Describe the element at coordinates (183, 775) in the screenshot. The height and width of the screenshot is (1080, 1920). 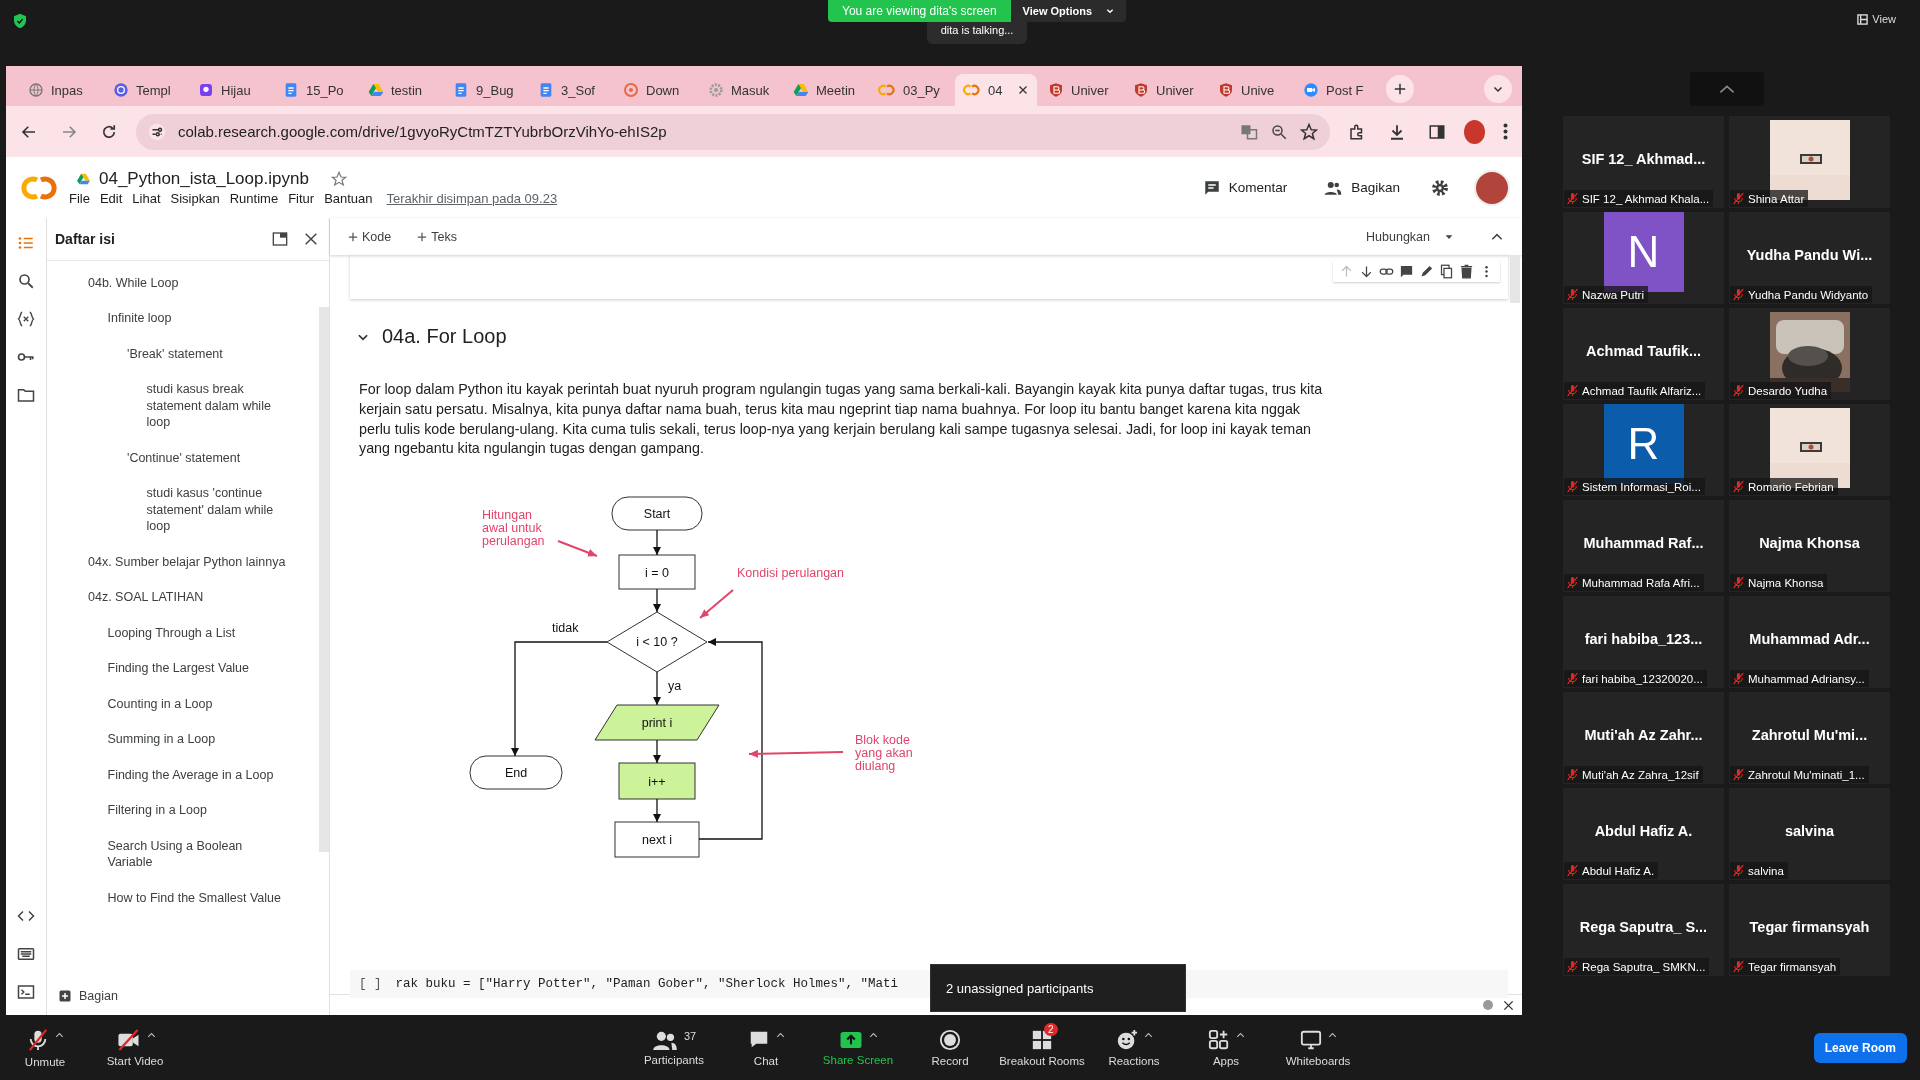
I see `toc-item: Finding the Average in a Loop` at that location.